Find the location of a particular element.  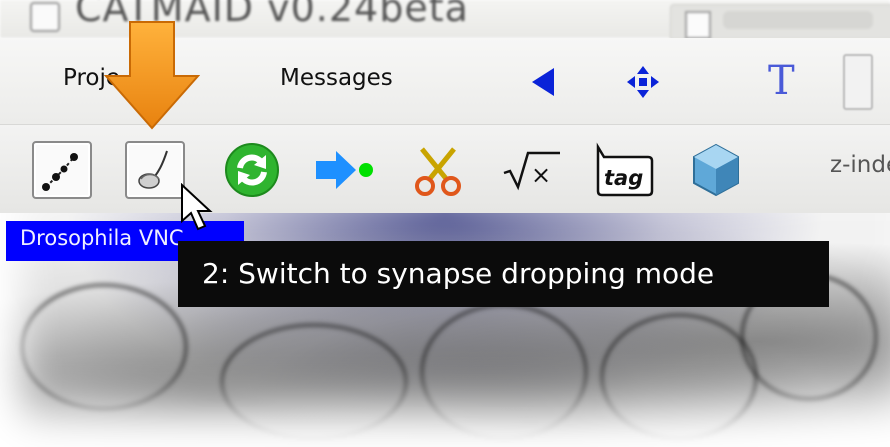

square-root-icon: × is located at coordinates (531, 171).